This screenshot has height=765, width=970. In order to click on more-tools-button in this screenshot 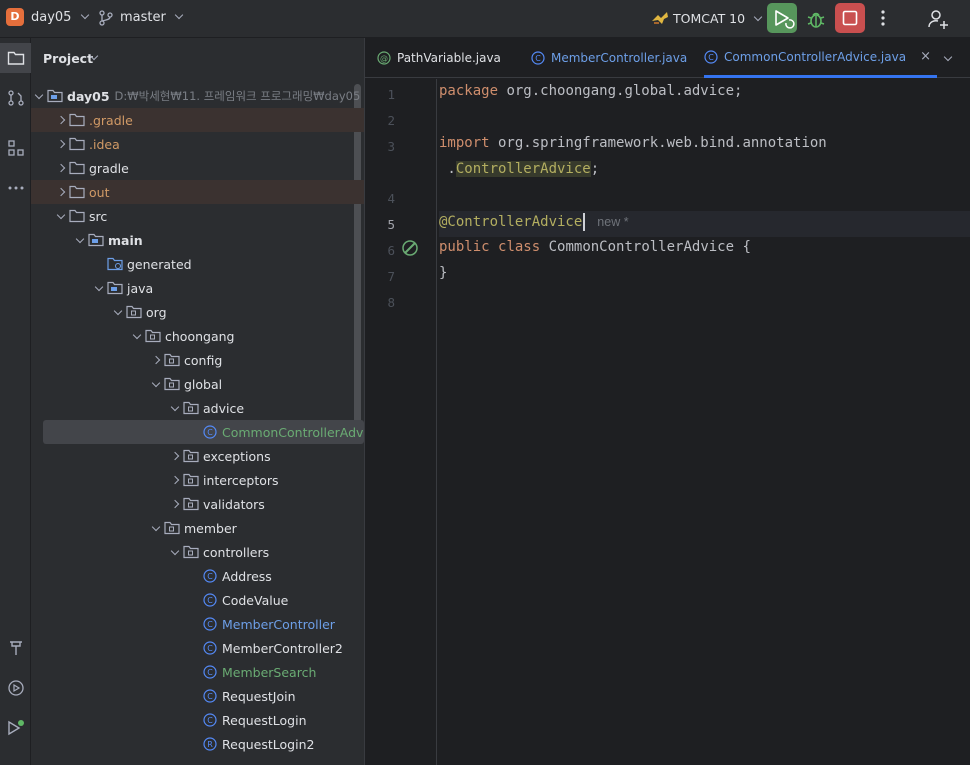, I will do `click(15, 188)`.